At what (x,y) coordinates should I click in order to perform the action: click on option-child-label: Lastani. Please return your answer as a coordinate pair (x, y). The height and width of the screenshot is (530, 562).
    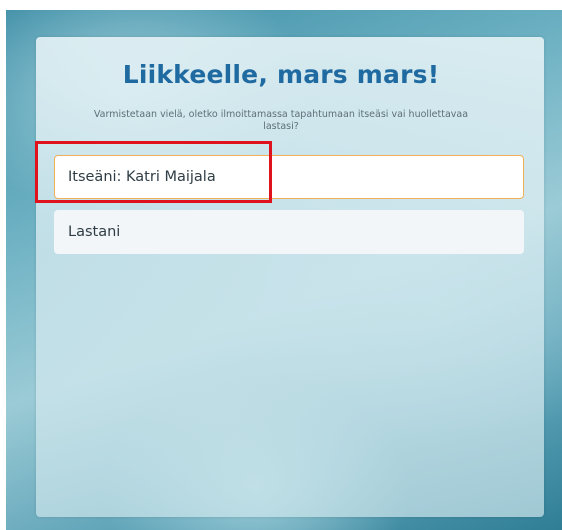
    Looking at the image, I should click on (94, 232).